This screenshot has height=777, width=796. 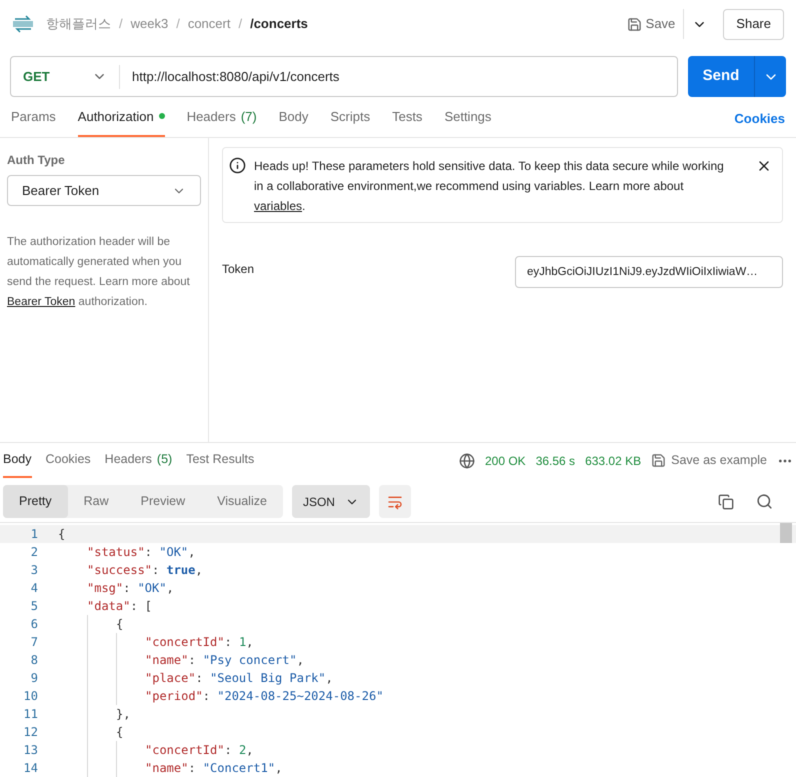 I want to click on request-tab: Authorization, so click(x=121, y=121).